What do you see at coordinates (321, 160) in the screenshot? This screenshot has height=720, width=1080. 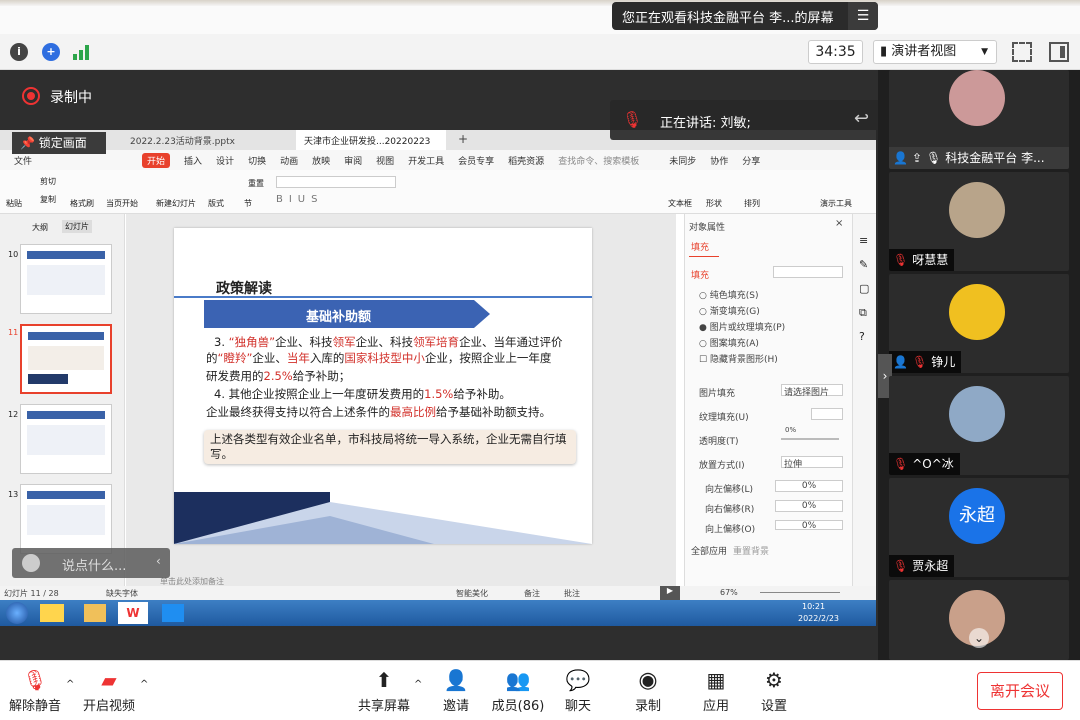 I see `menu-slideshow: 放映` at bounding box center [321, 160].